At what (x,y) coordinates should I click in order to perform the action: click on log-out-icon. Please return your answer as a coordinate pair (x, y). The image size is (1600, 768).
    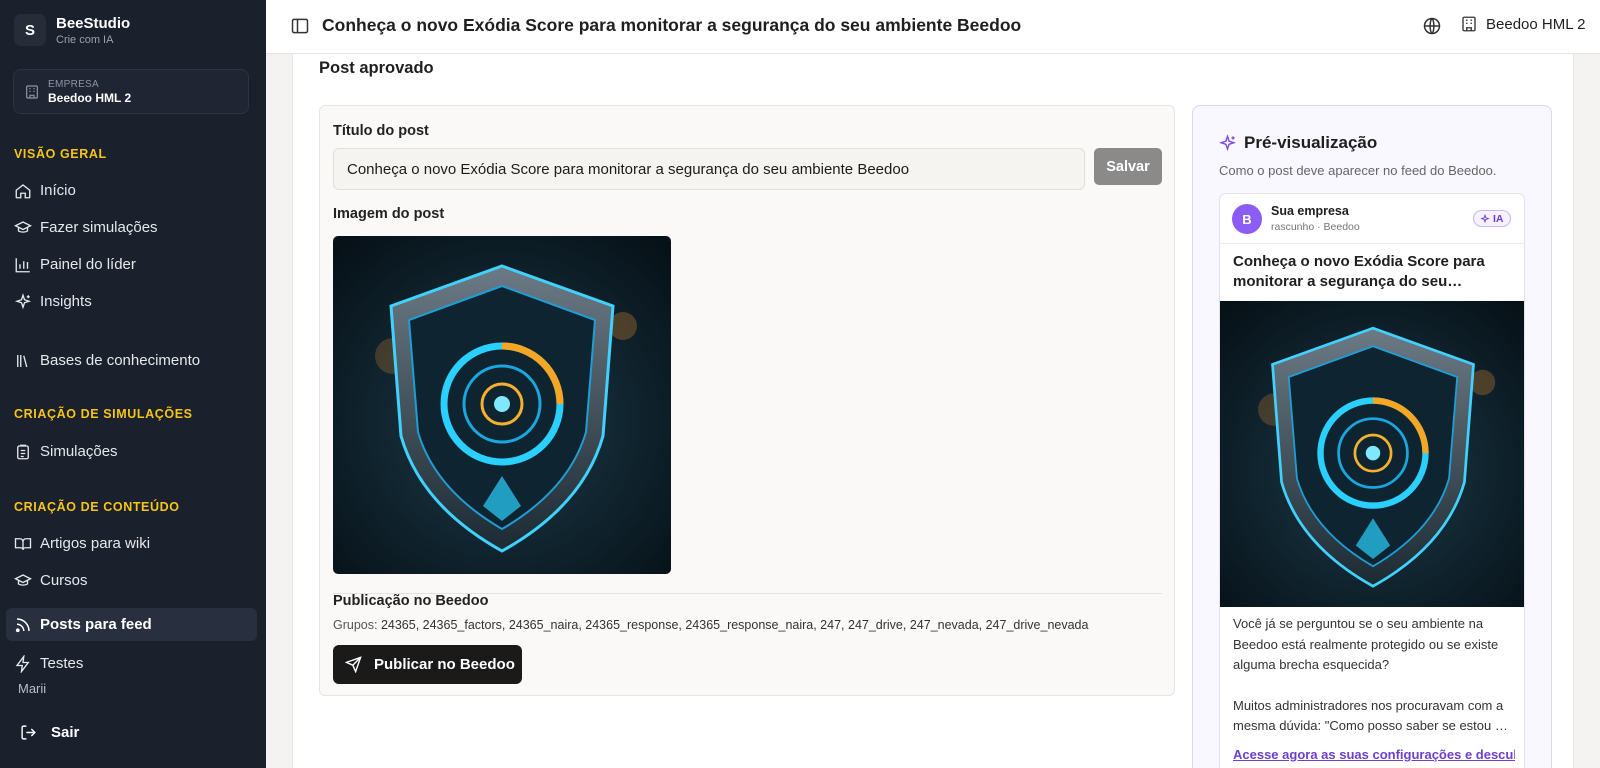
    Looking at the image, I should click on (28, 732).